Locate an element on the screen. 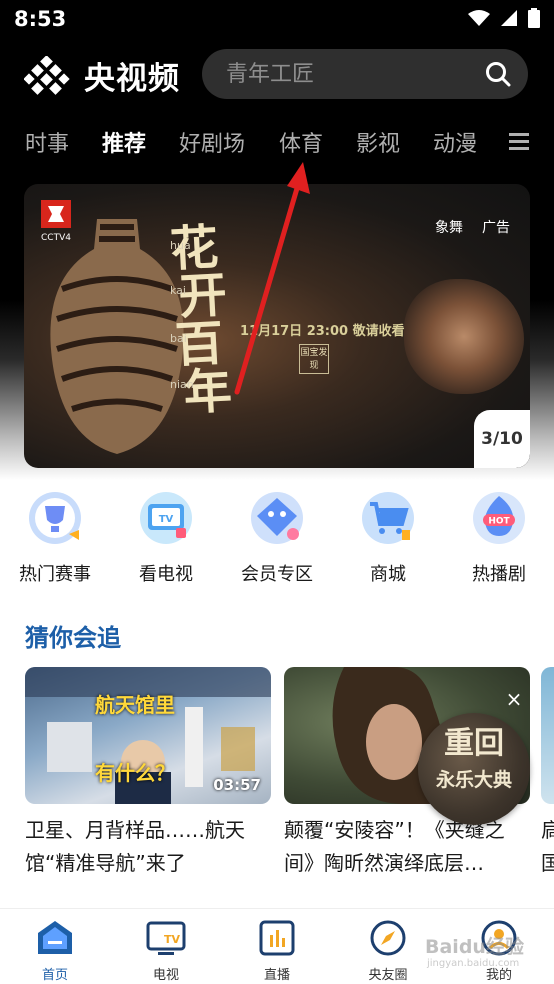 This screenshot has width=554, height=984. quick-link-label: 热门赛事 is located at coordinates (55, 574).